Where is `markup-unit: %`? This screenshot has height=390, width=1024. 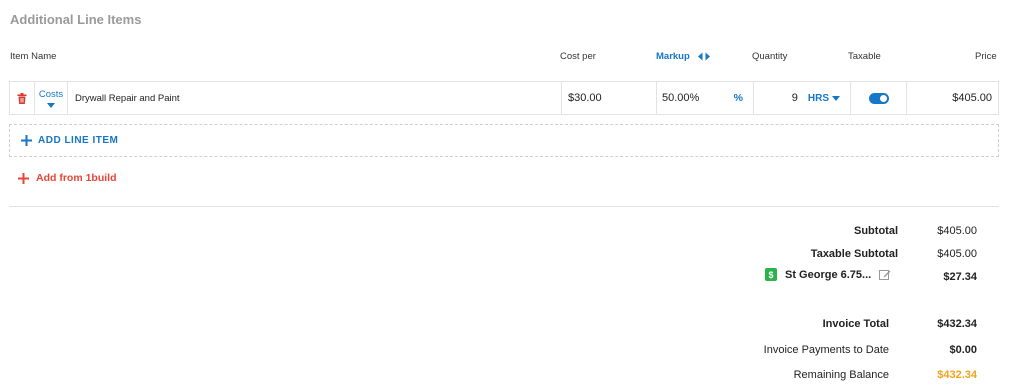
markup-unit: % is located at coordinates (738, 98).